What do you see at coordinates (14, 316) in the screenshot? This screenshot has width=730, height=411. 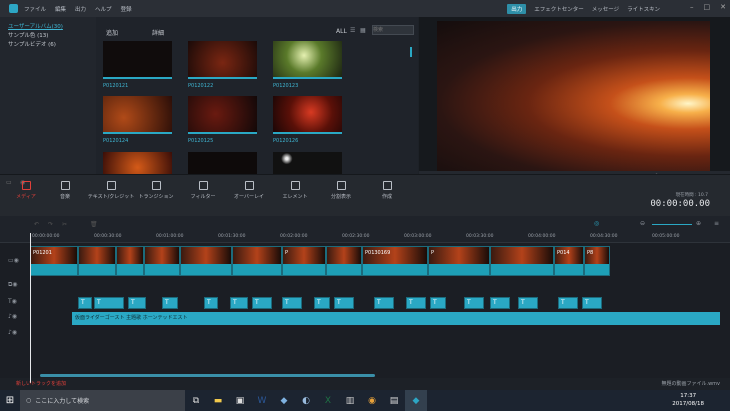 I see `music-track-icon: ♪◉` at bounding box center [14, 316].